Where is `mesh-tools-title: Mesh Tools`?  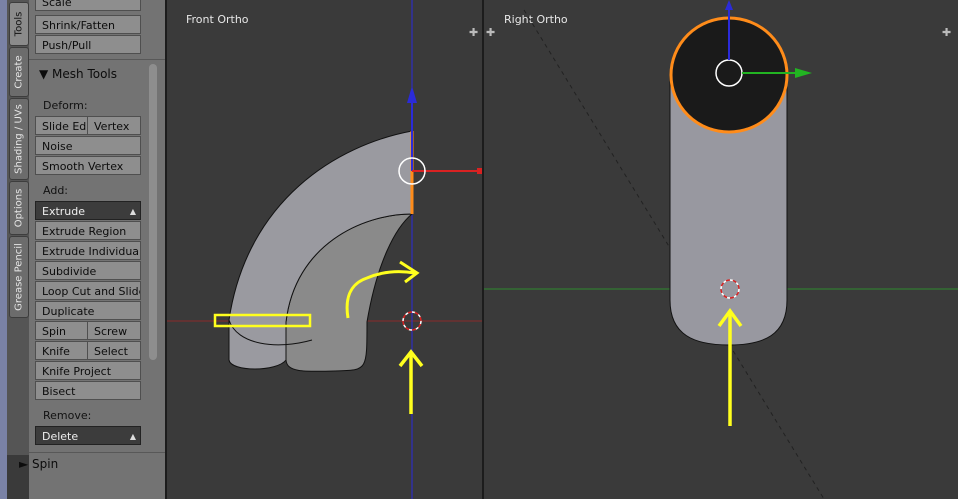
mesh-tools-title: Mesh Tools is located at coordinates (85, 74).